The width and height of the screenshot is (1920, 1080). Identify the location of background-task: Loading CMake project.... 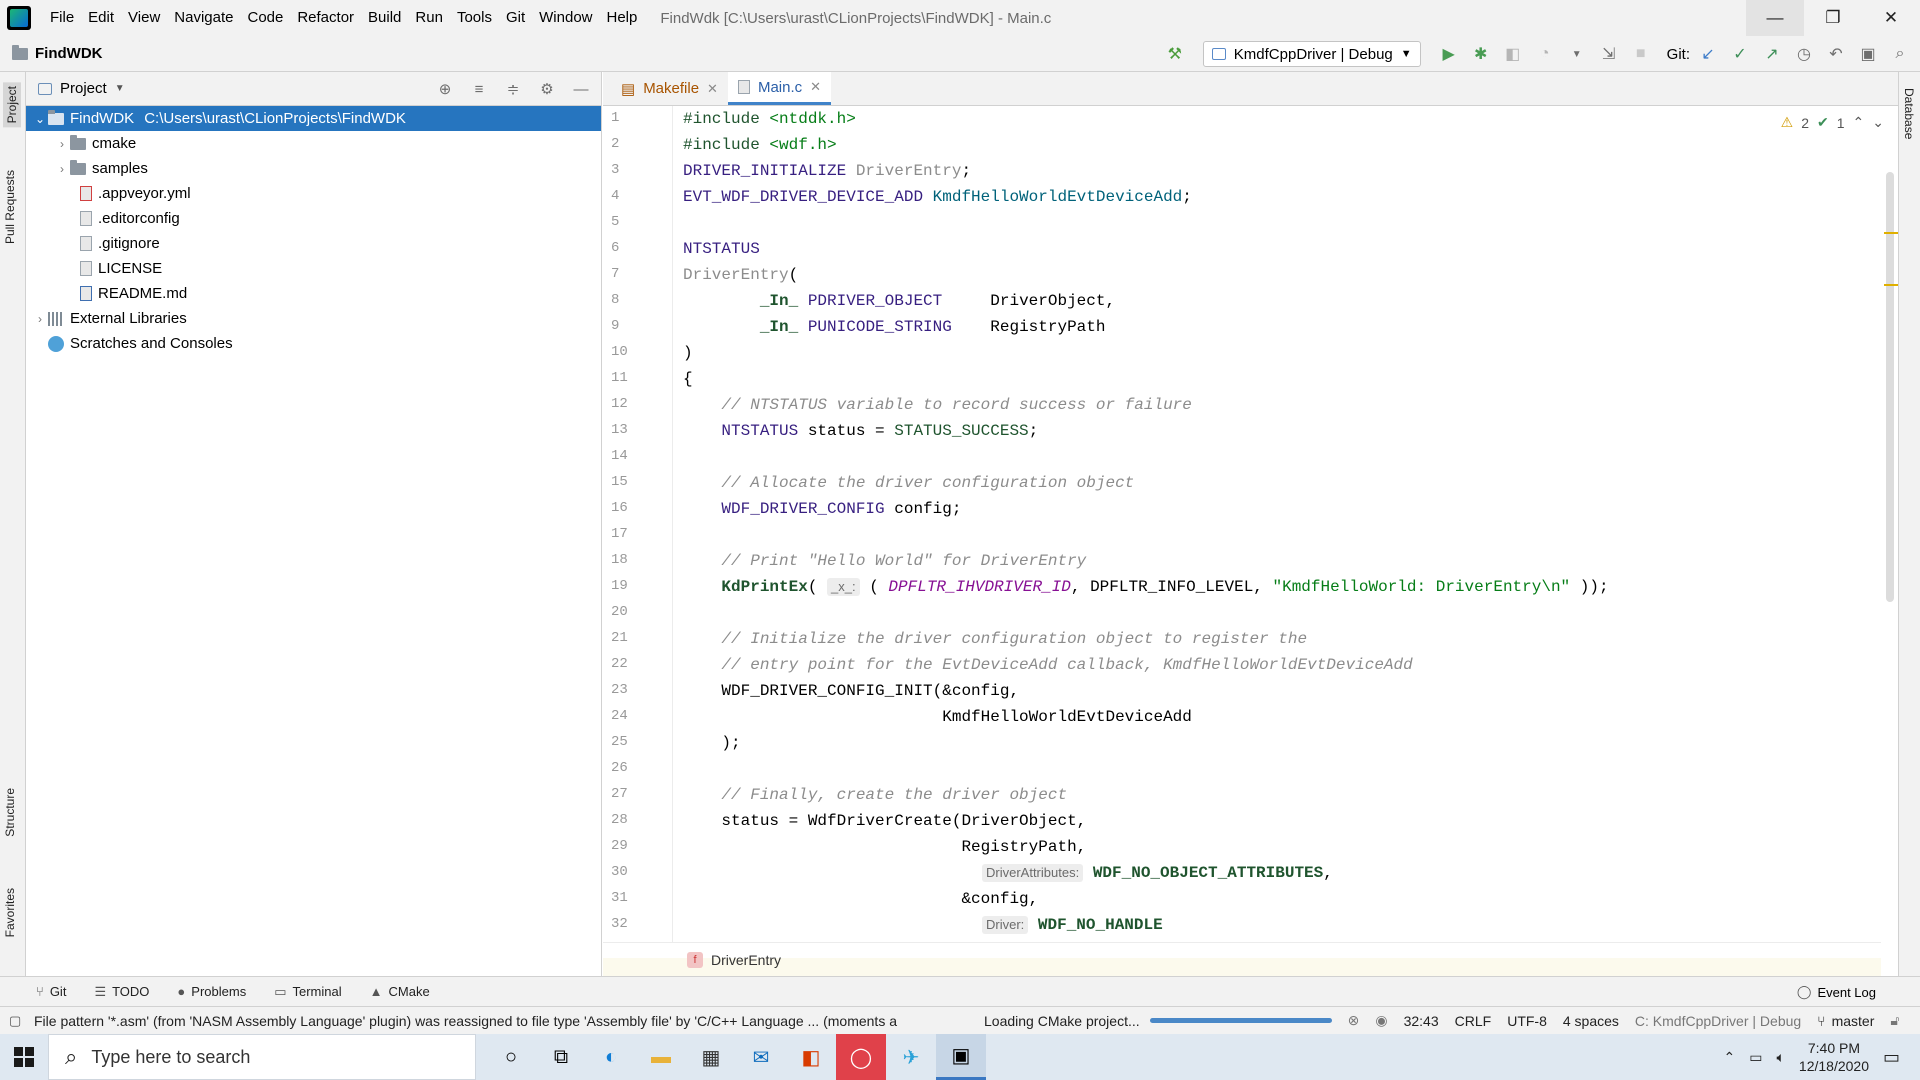
(1062, 1021).